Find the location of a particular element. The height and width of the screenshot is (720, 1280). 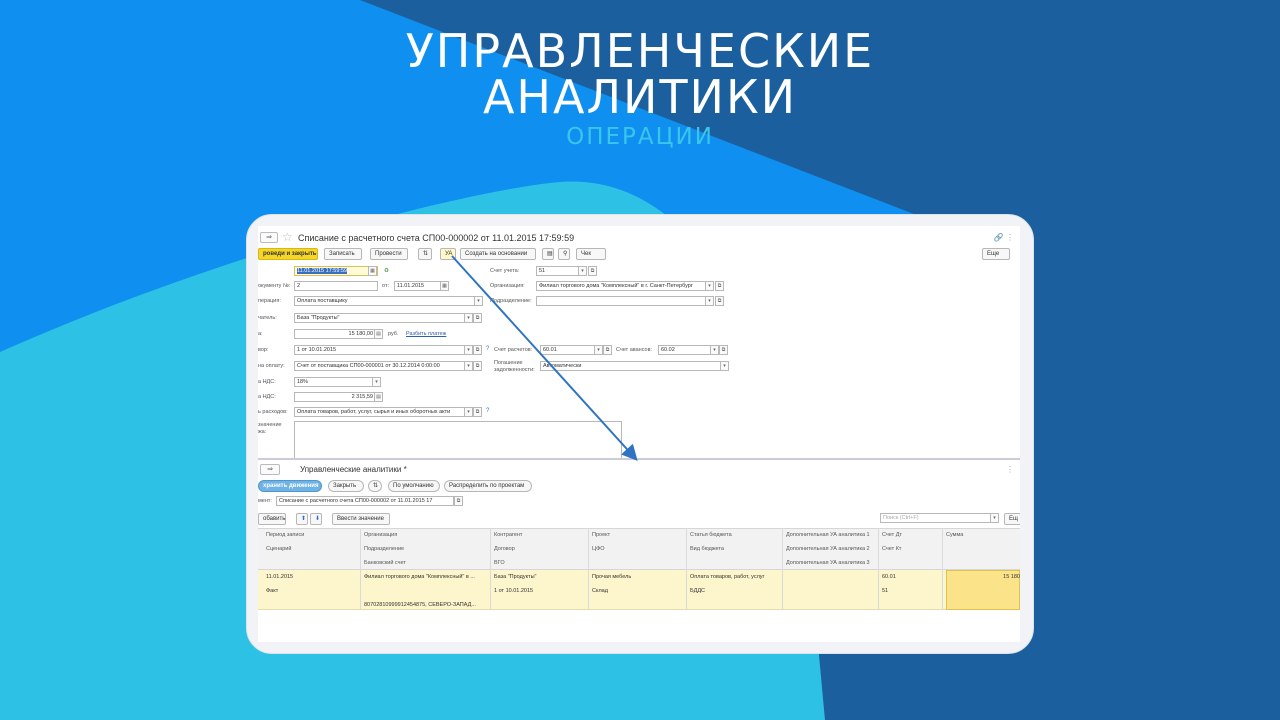

close-button: Закрыть is located at coordinates (346, 486).